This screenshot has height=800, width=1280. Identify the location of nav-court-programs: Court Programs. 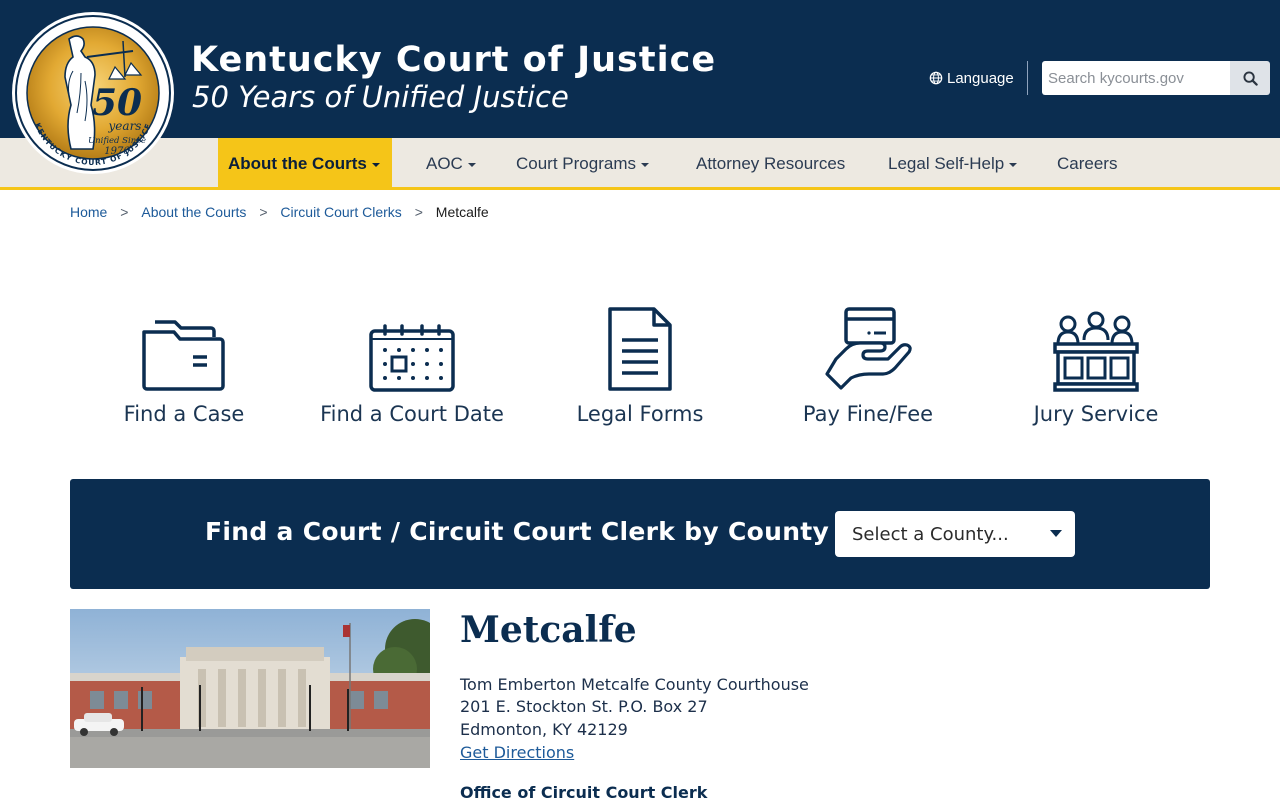
(582, 164).